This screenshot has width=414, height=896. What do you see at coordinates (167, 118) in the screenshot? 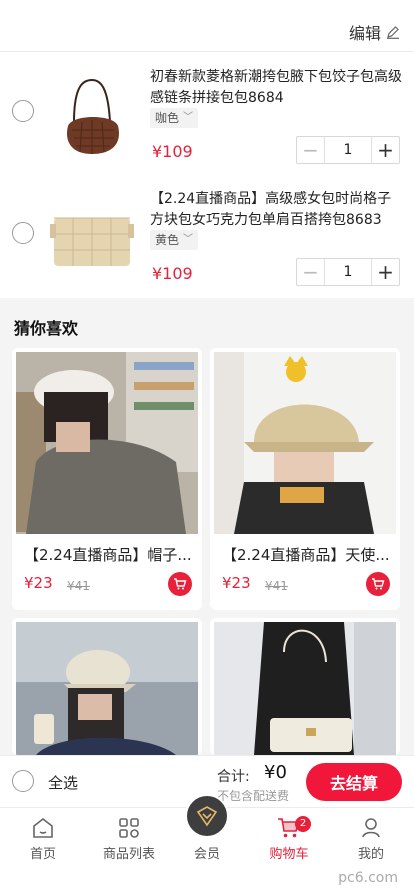
I see `variant-label: 咖色` at bounding box center [167, 118].